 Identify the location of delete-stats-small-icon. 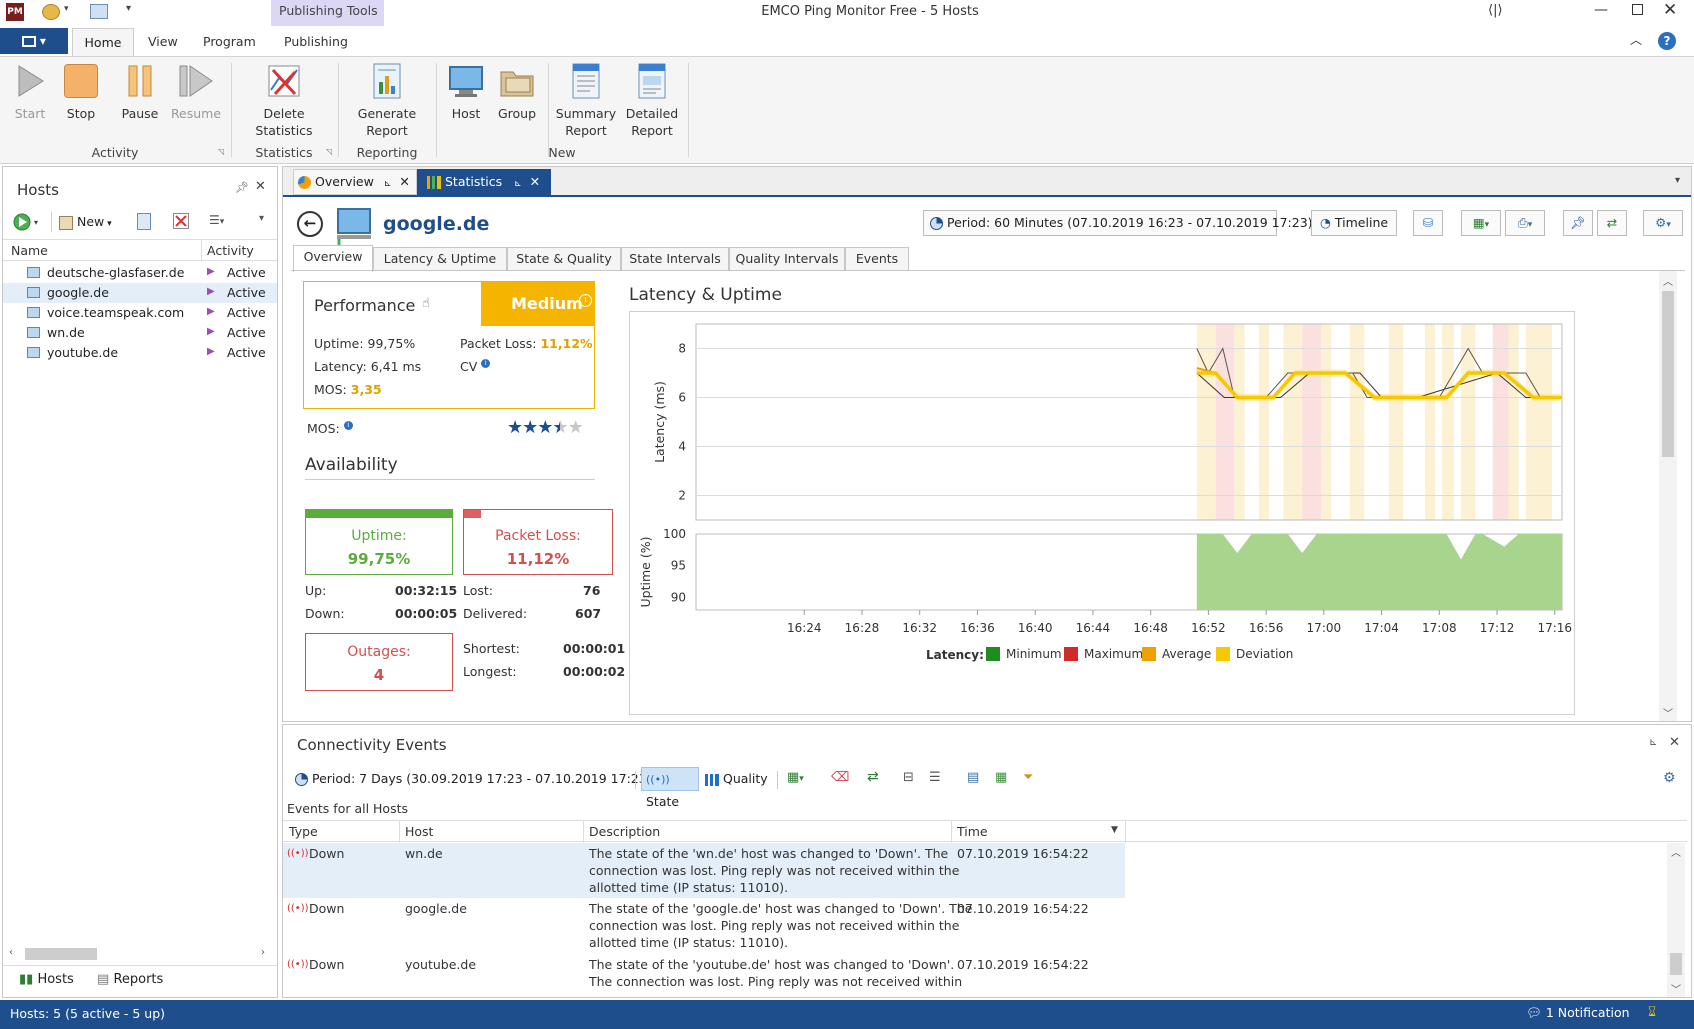
(181, 221).